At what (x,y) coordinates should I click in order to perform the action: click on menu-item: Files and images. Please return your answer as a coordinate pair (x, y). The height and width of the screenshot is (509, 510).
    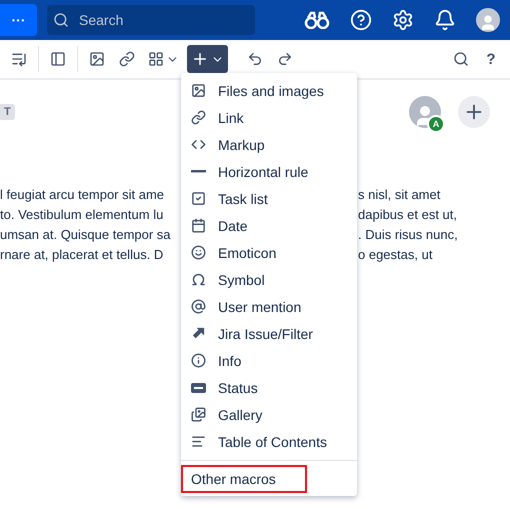
    Looking at the image, I should click on (269, 90).